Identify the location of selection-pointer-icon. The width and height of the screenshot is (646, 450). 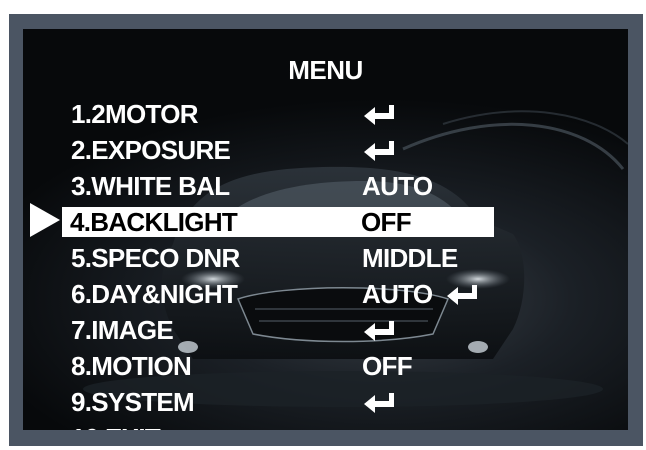
(45, 220).